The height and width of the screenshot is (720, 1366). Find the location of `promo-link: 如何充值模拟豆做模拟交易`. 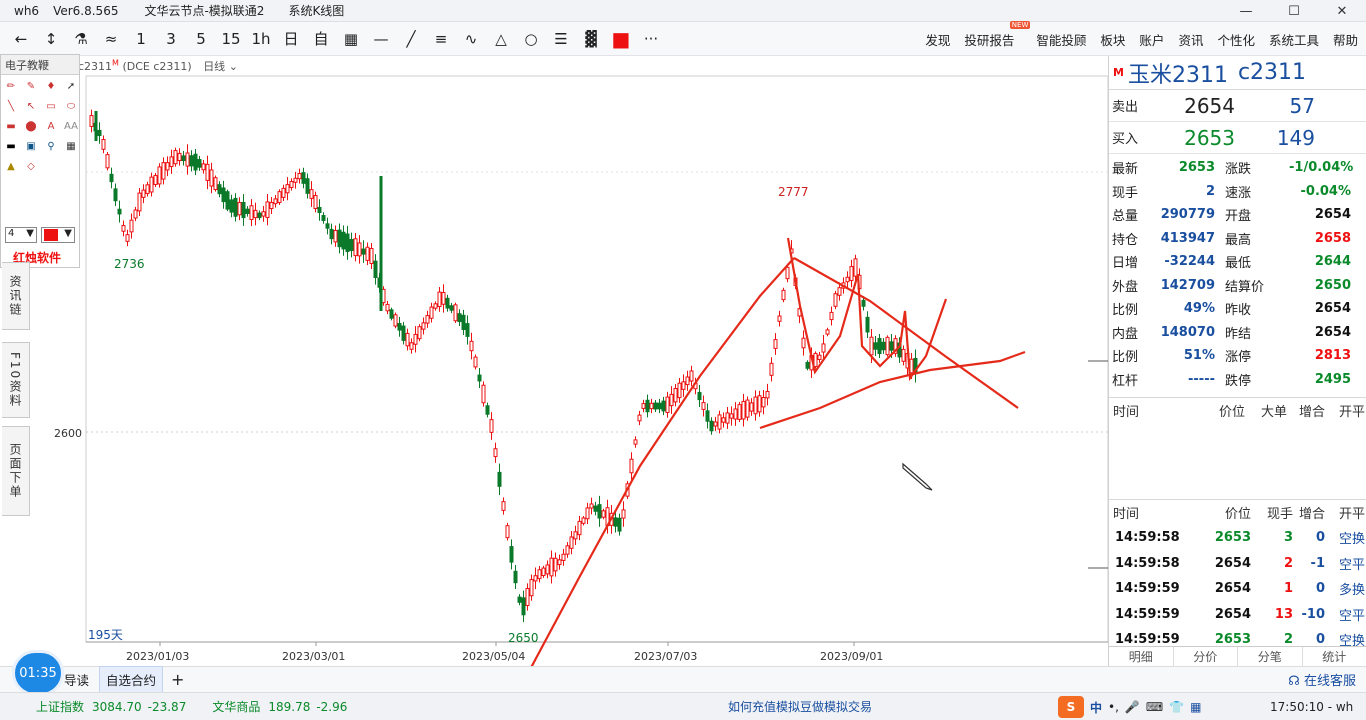

promo-link: 如何充值模拟豆做模拟交易 is located at coordinates (800, 706).